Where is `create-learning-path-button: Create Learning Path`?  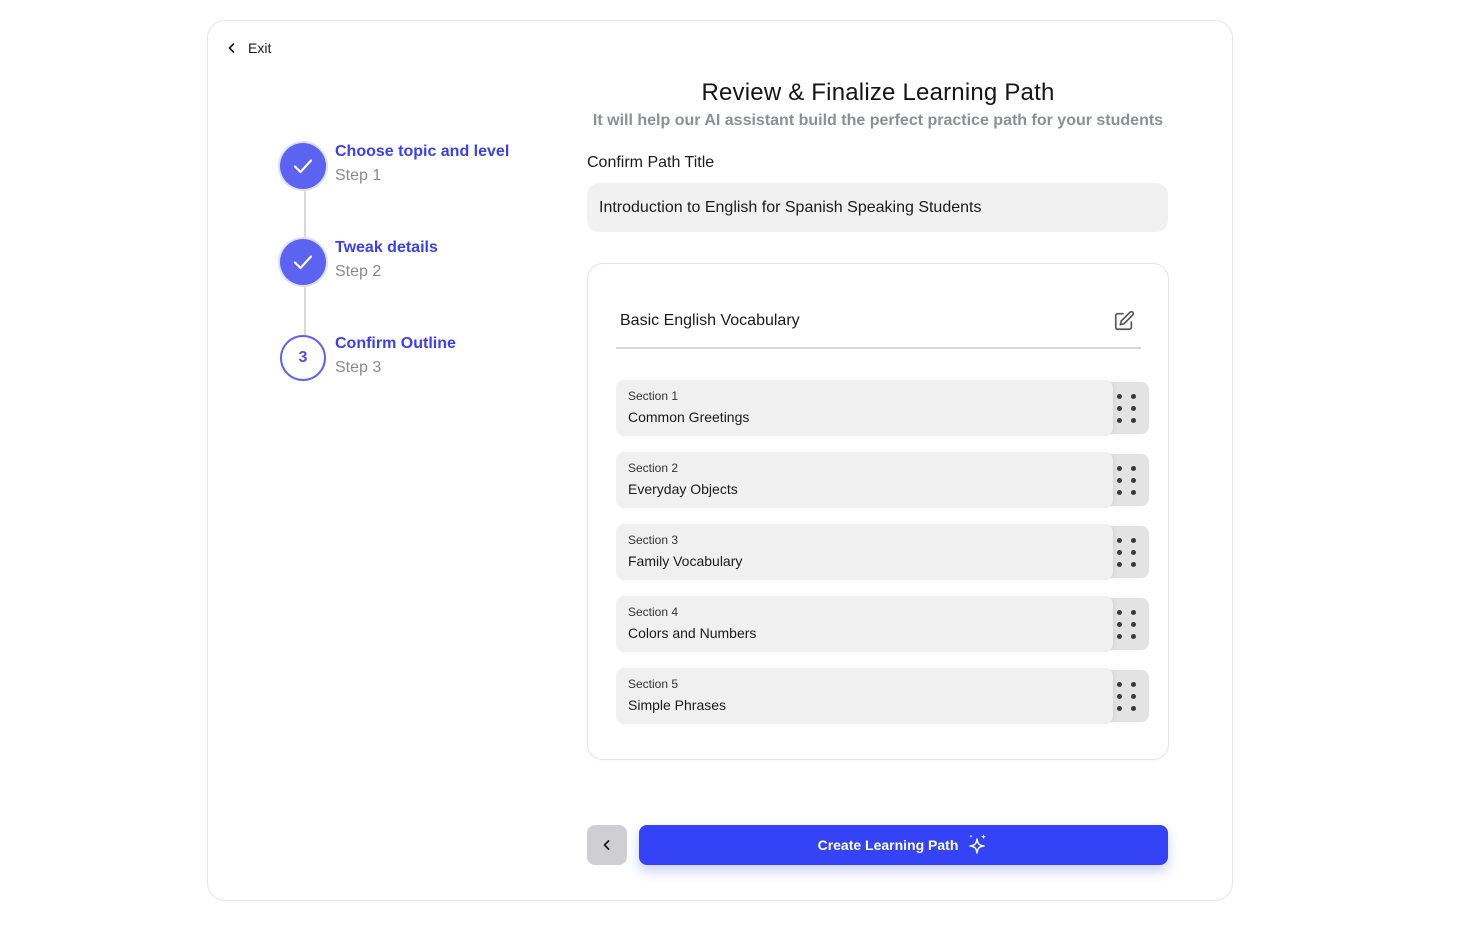
create-learning-path-button: Create Learning Path is located at coordinates (903, 845).